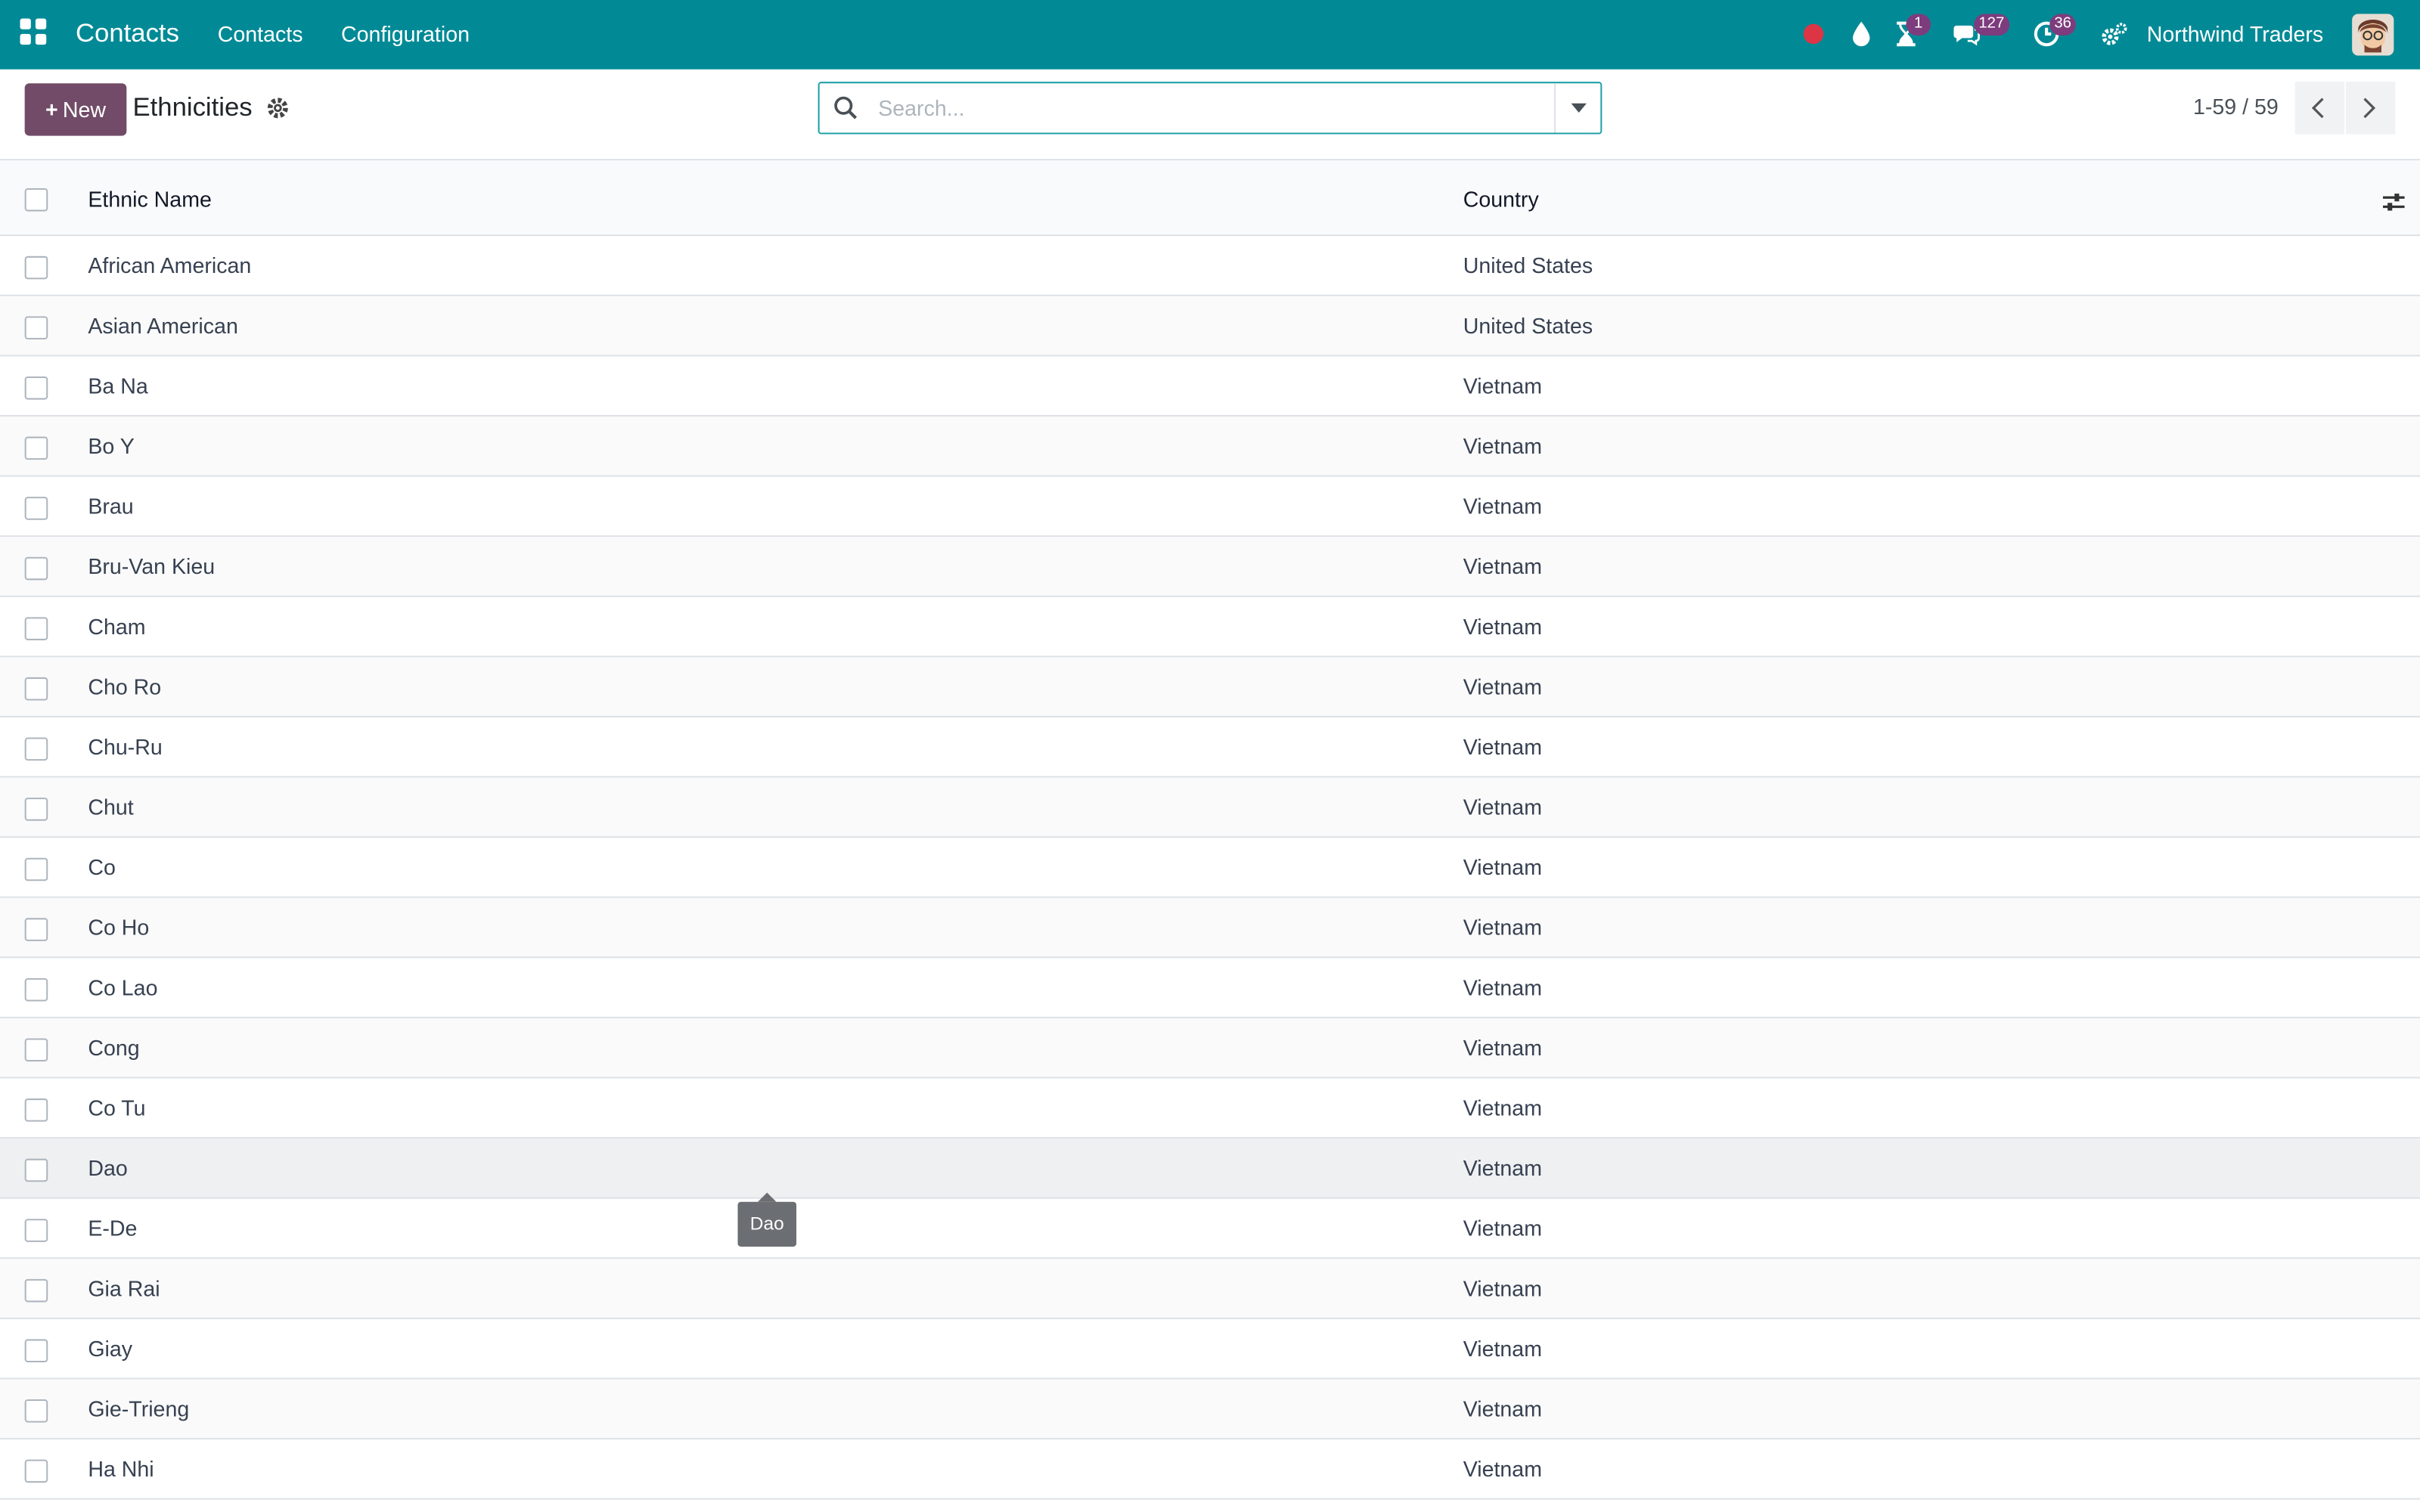  What do you see at coordinates (124, 1288) in the screenshot?
I see `cell-ethnic-name: Gia Rai` at bounding box center [124, 1288].